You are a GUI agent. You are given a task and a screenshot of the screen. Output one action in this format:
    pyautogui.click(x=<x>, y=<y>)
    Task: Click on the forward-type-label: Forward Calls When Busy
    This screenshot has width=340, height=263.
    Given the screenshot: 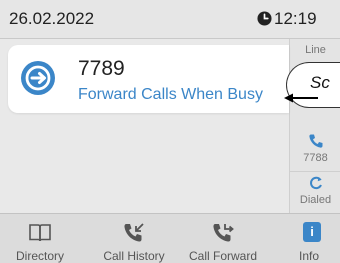 What is the action you would take?
    pyautogui.click(x=170, y=94)
    